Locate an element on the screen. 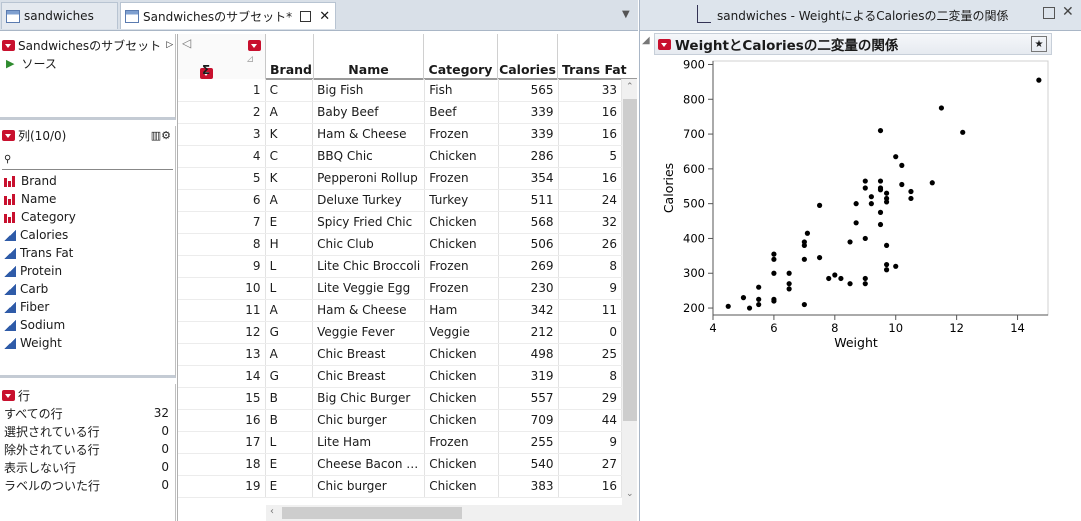 Image resolution: width=1081 pixels, height=521 pixels. table-cell: 44 is located at coordinates (590, 420).